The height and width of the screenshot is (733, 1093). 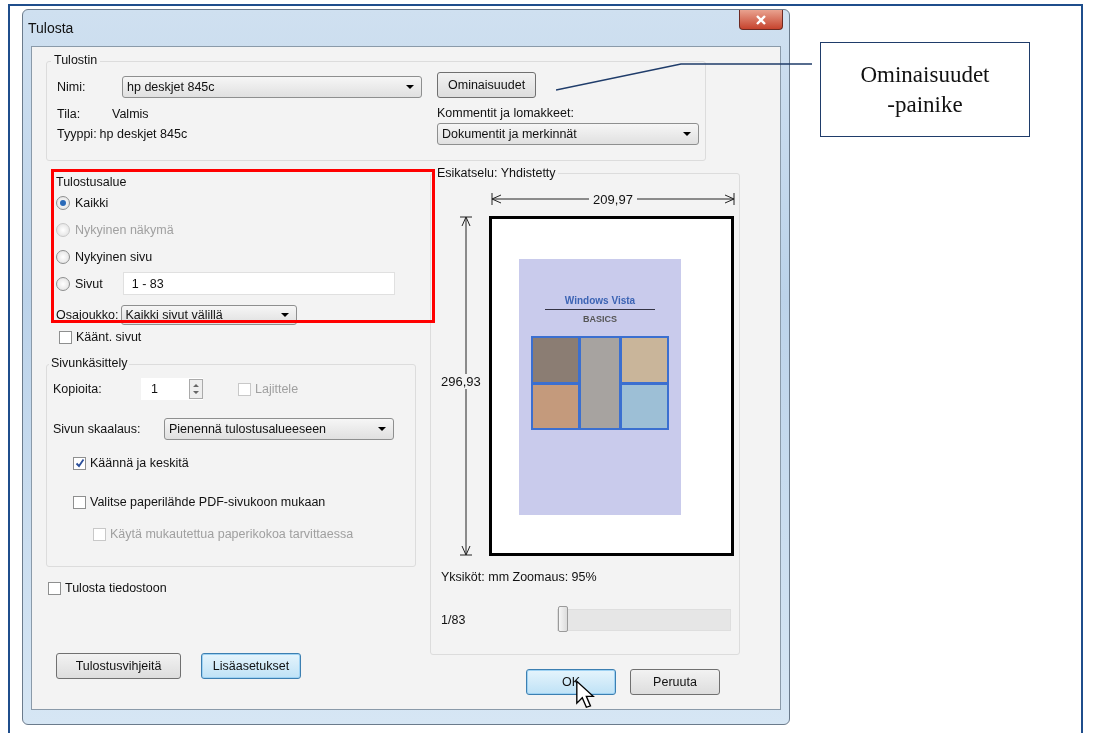 I want to click on callout-text: Ominaisuudet -painike, so click(x=925, y=89).